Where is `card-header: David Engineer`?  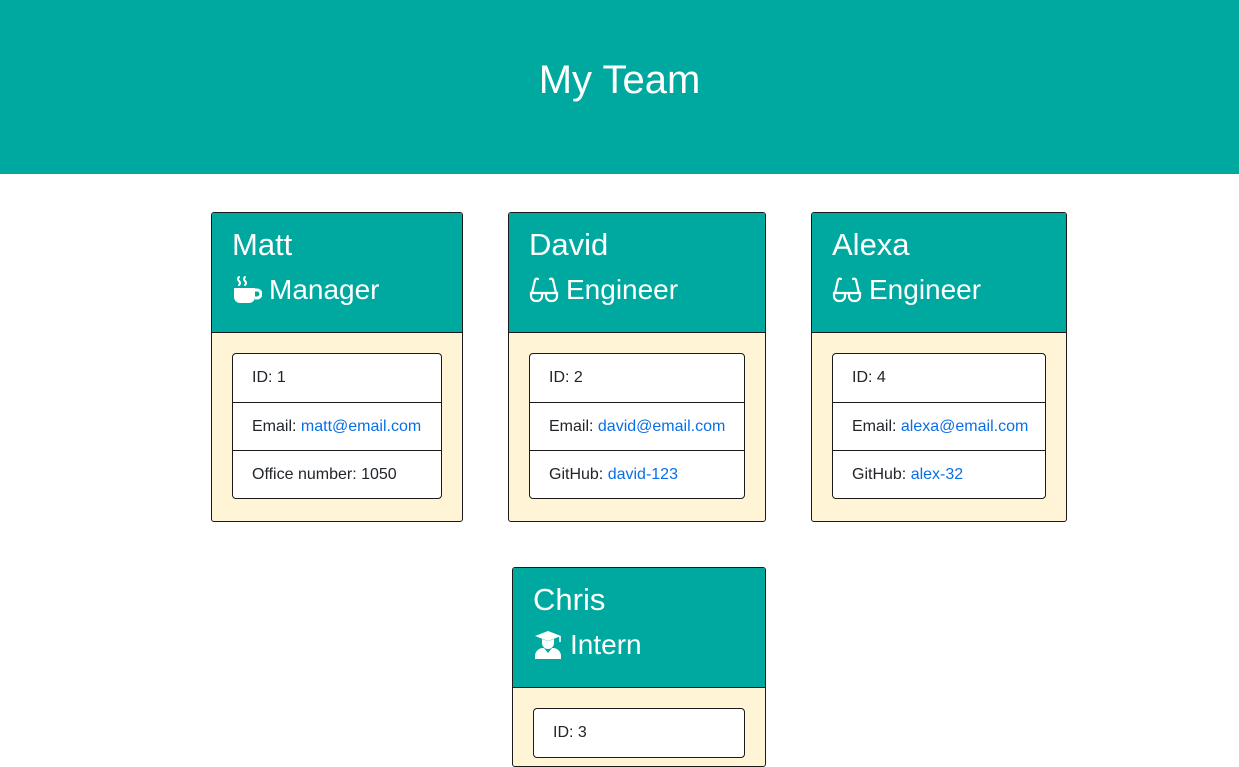 card-header: David Engineer is located at coordinates (637, 273).